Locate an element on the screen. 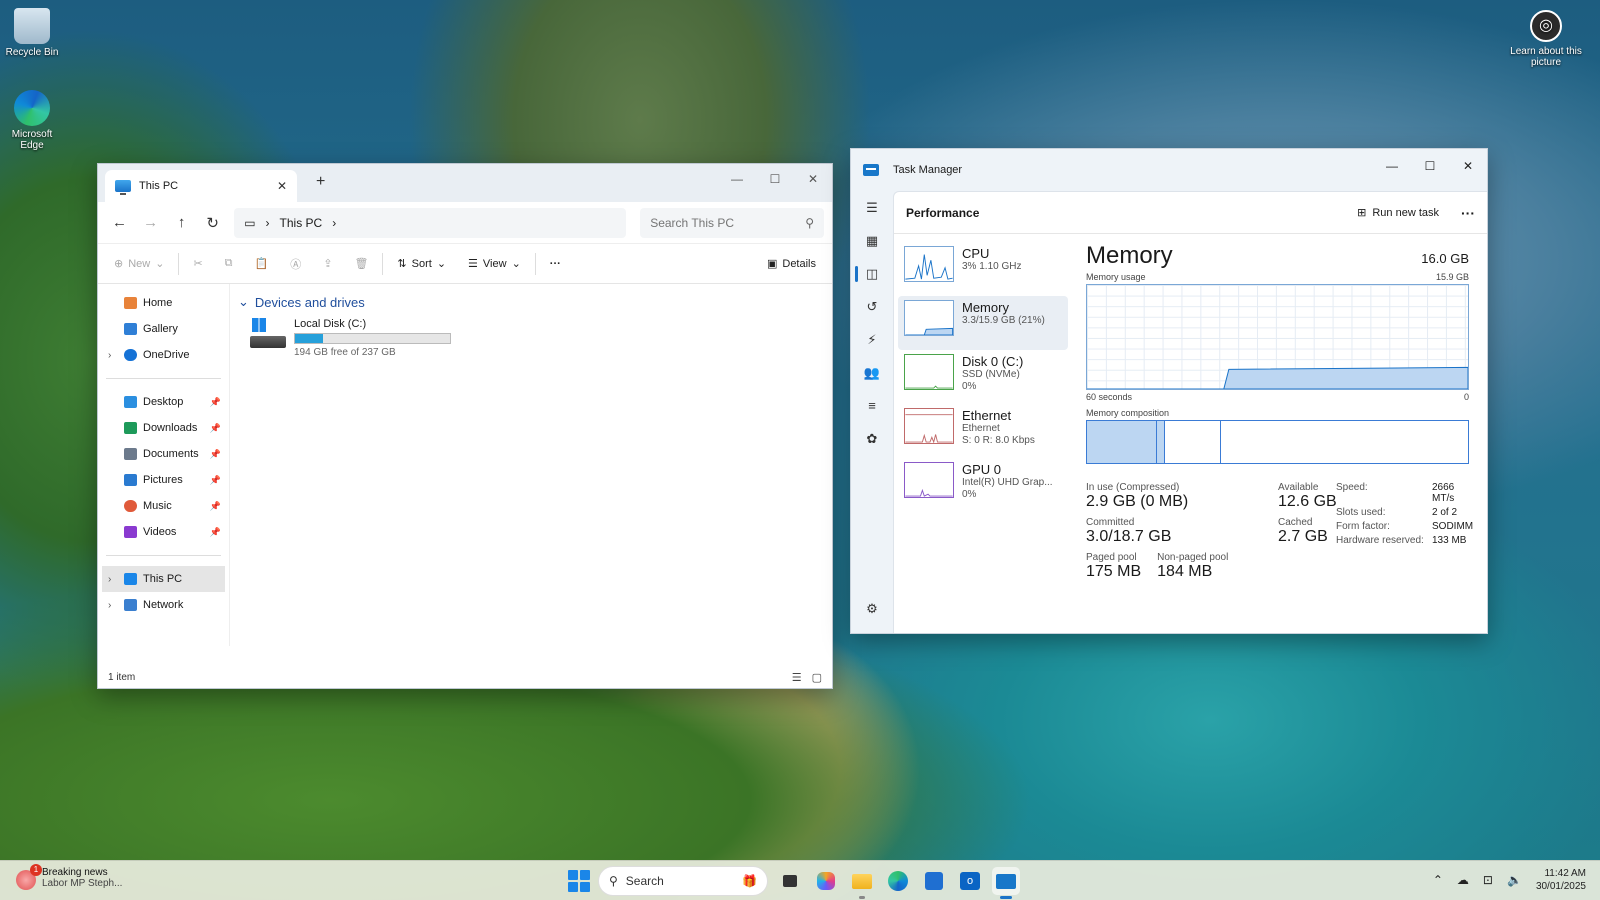  cpu-sparkline is located at coordinates (929, 264).